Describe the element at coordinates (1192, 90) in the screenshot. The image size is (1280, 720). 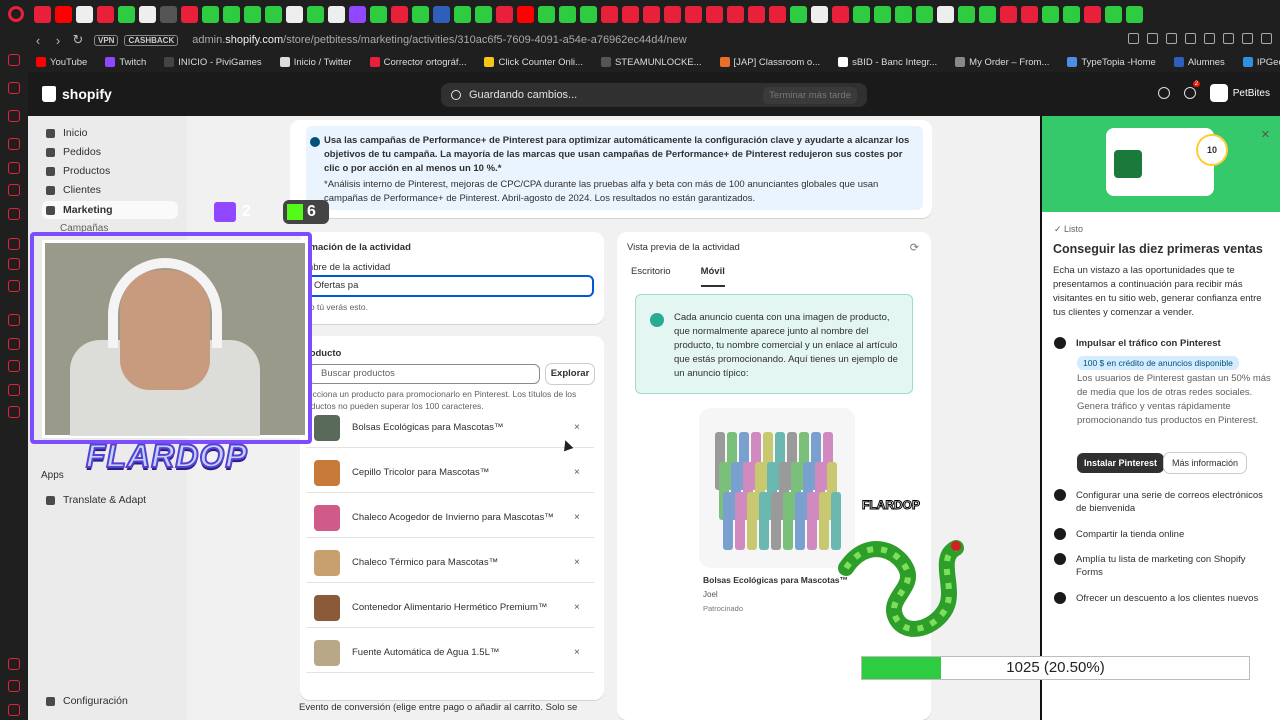
I see `bell-icon: 2` at that location.